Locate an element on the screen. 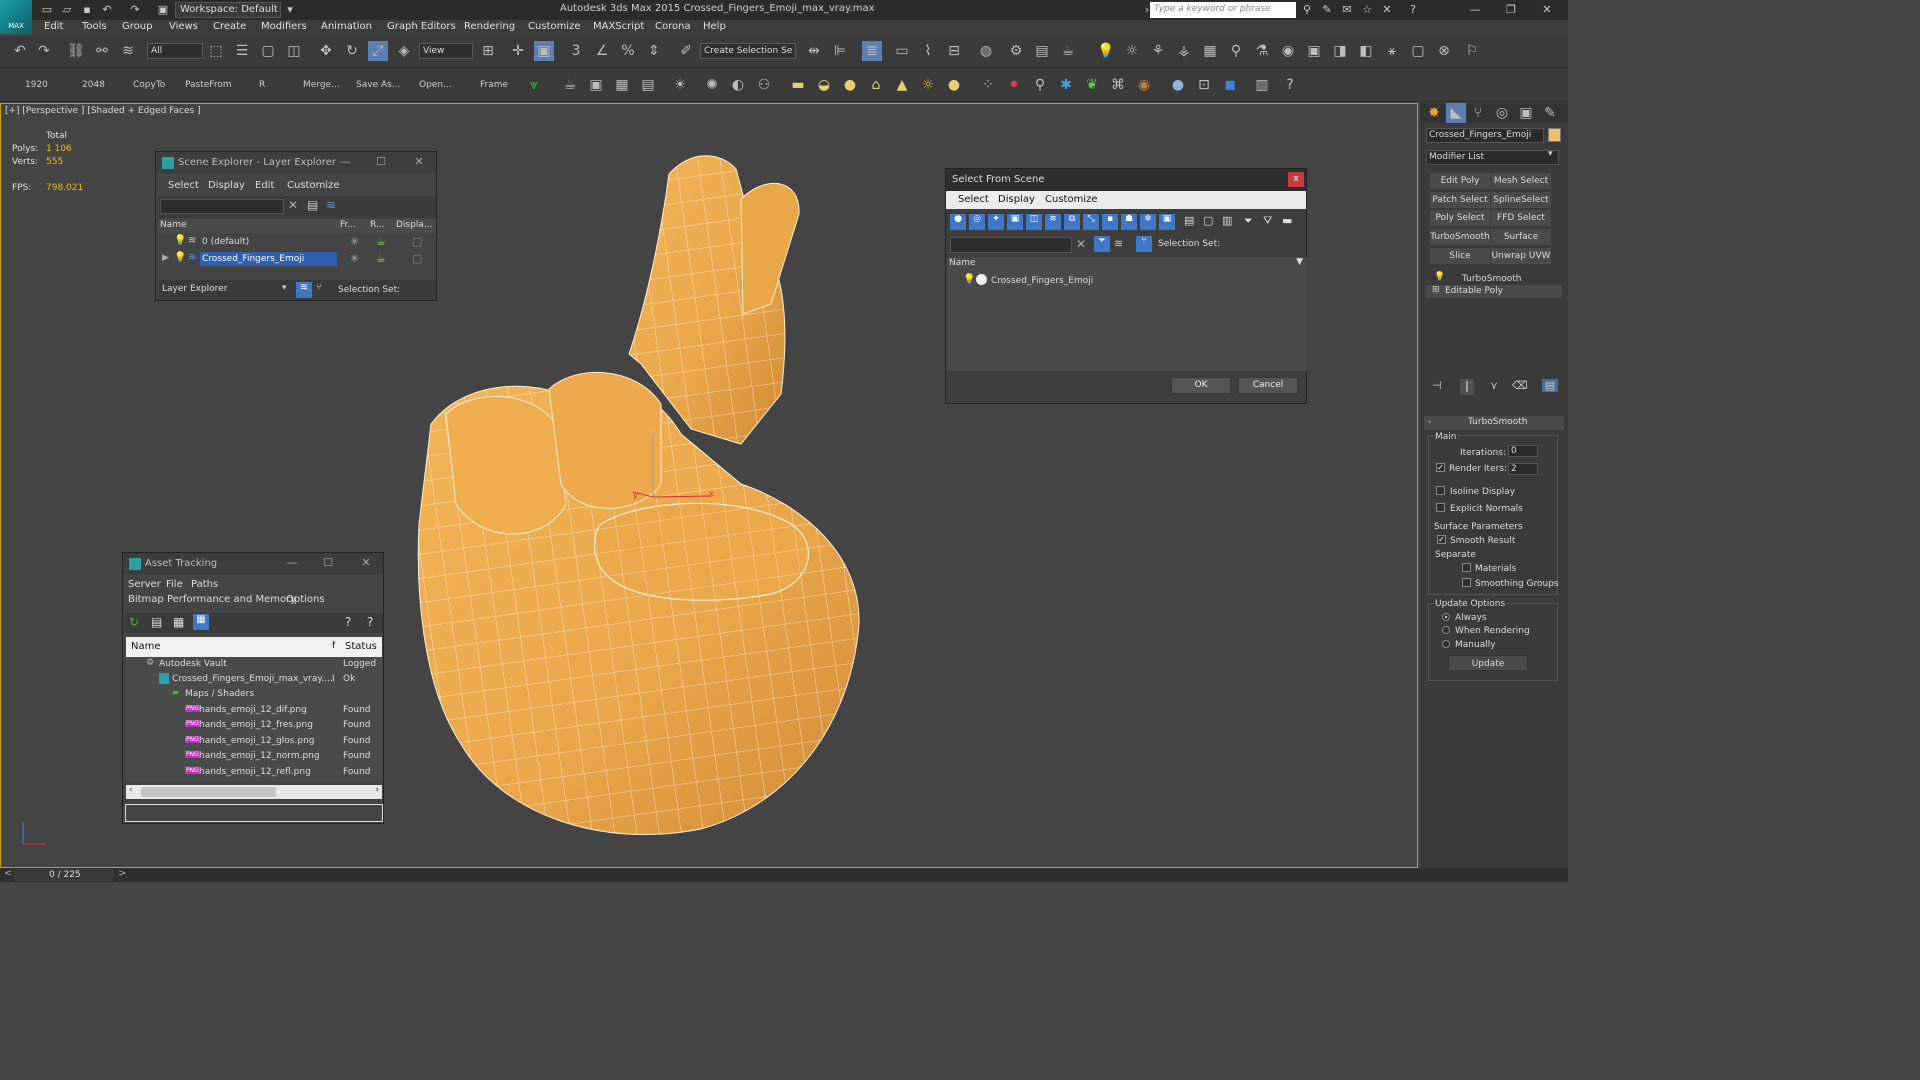 This screenshot has width=1920, height=1080. binoculars-icon: ⚲ is located at coordinates (1307, 10).